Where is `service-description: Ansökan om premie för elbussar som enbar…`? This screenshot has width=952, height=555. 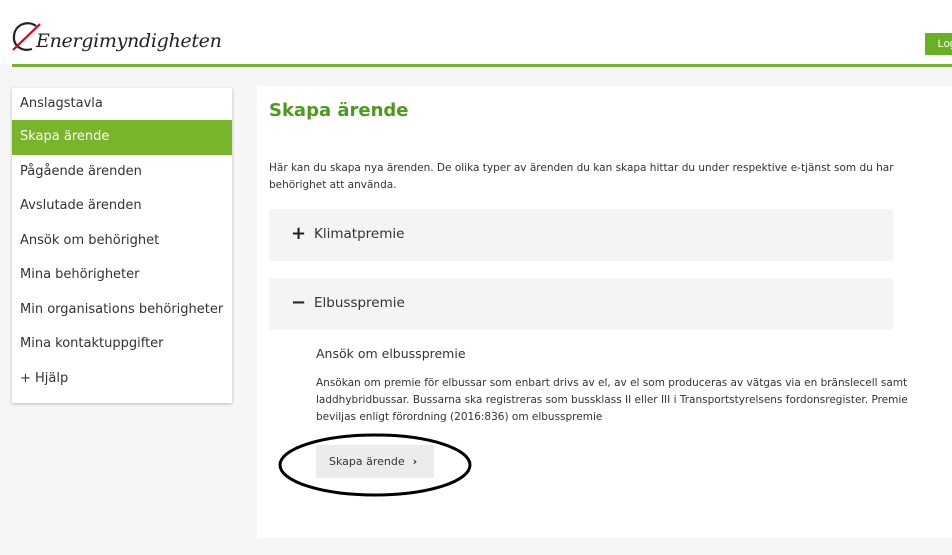
service-description: Ansökan om premie för elbussar som enbar… is located at coordinates (612, 400).